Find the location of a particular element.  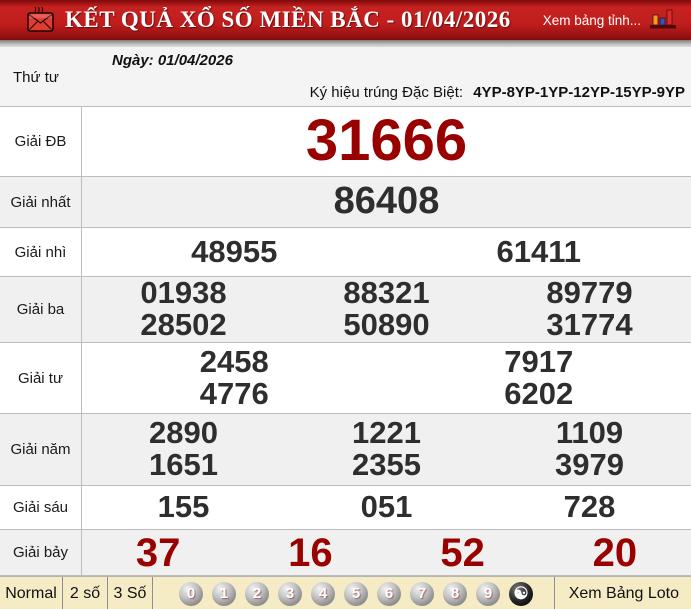

prize-values: 2890 1221 1109 1651 2355 3979 is located at coordinates (386, 449).